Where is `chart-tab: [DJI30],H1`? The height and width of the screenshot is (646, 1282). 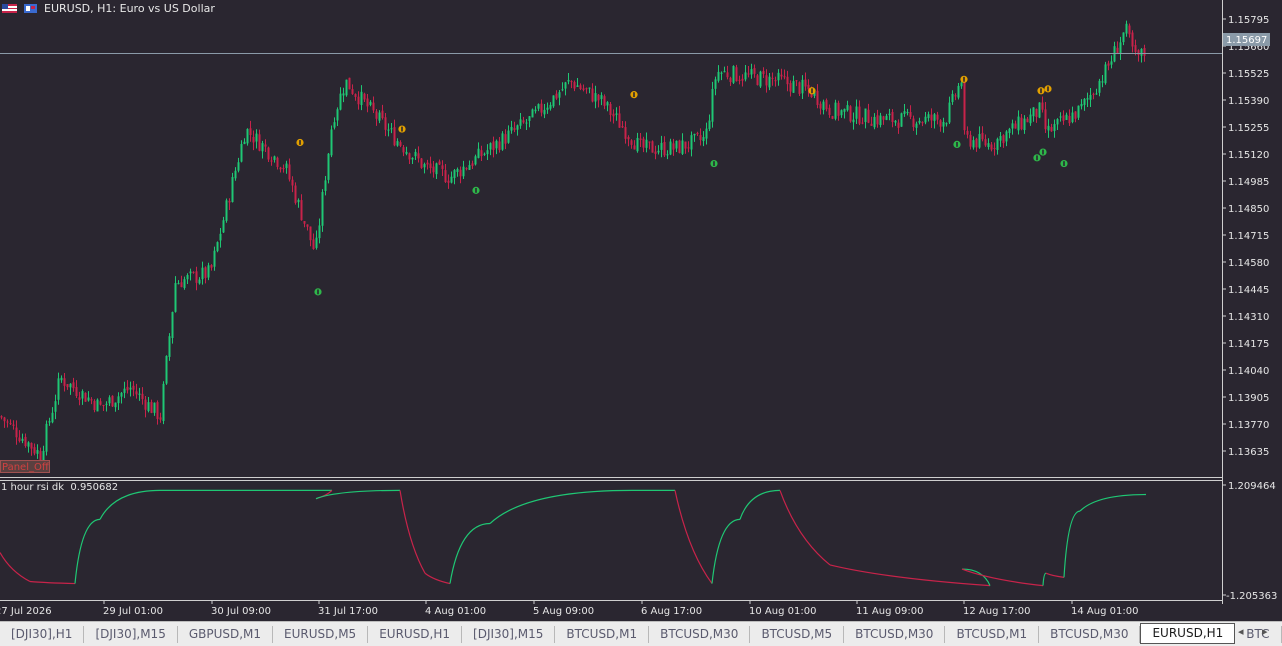
chart-tab: [DJI30],H1 is located at coordinates (42, 634).